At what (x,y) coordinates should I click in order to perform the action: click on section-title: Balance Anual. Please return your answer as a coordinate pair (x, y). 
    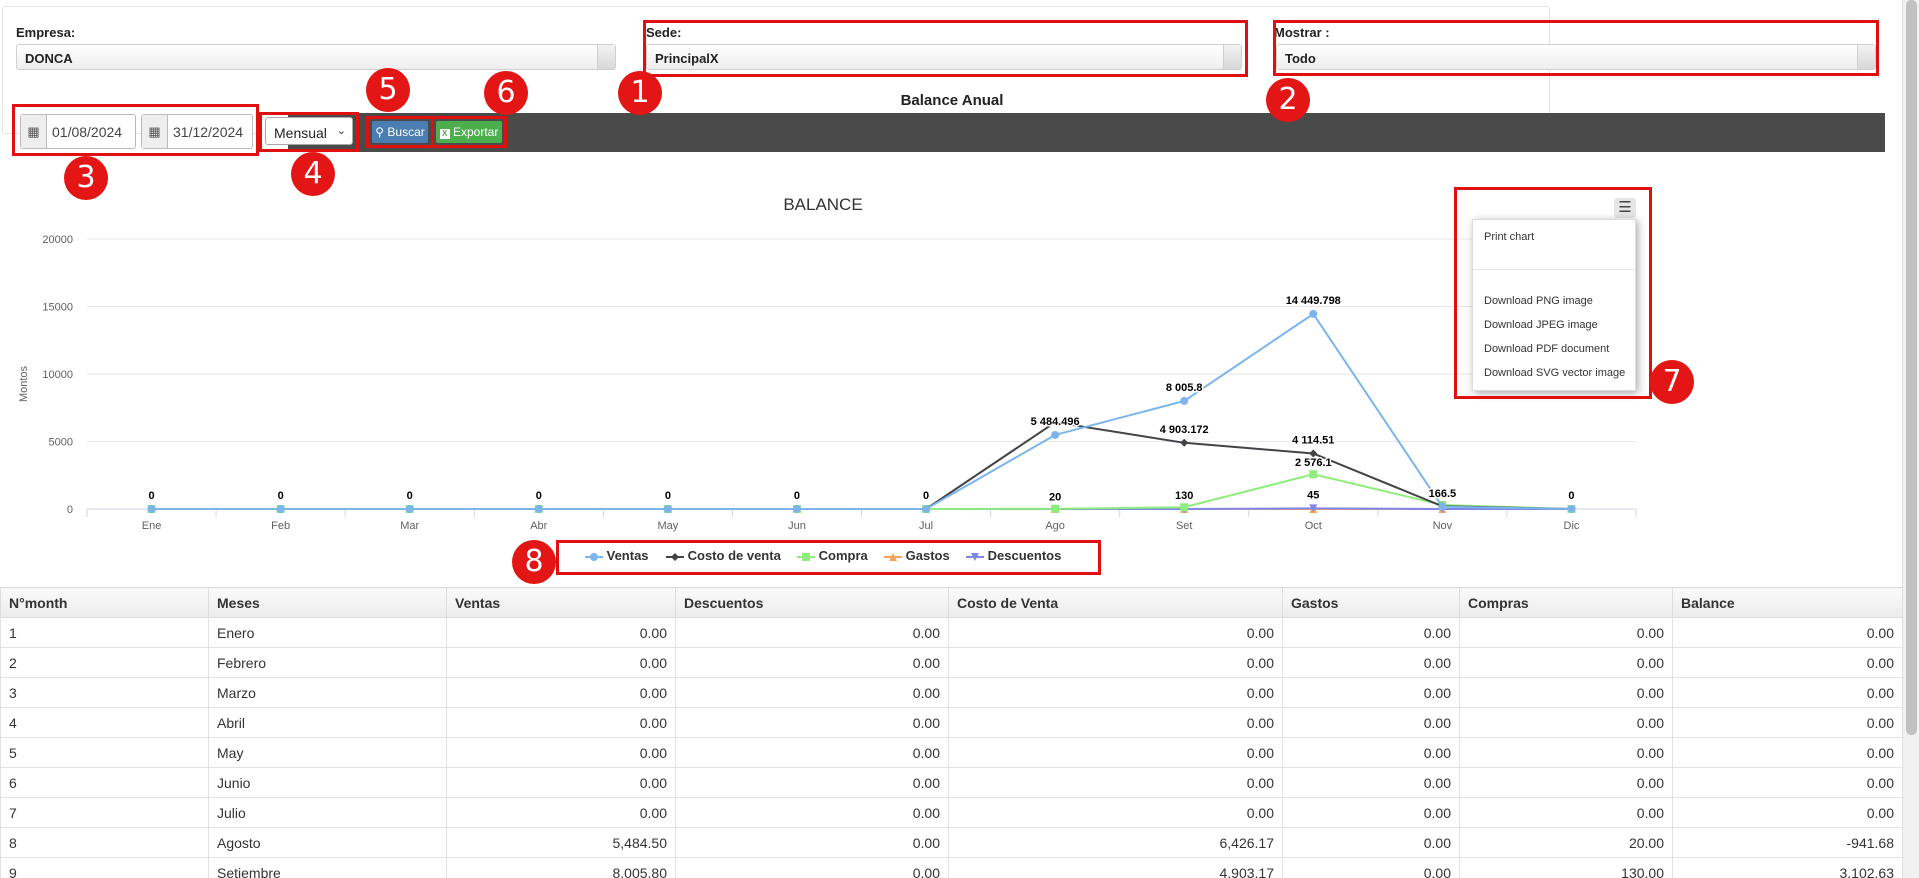
    Looking at the image, I should click on (952, 100).